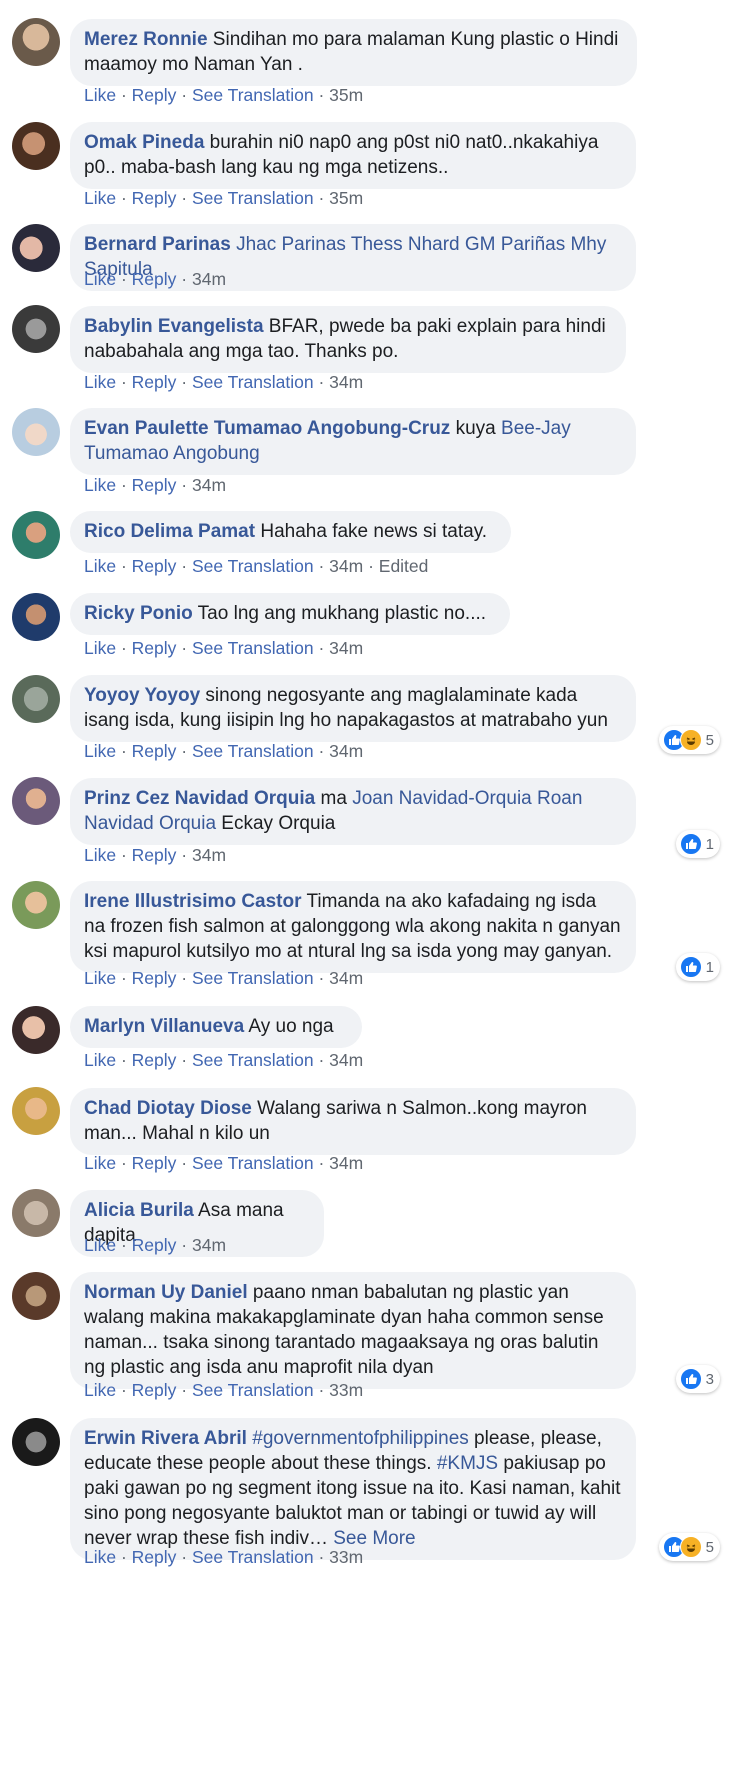  I want to click on author-name: Irene Illustrisimo Castor, so click(193, 901).